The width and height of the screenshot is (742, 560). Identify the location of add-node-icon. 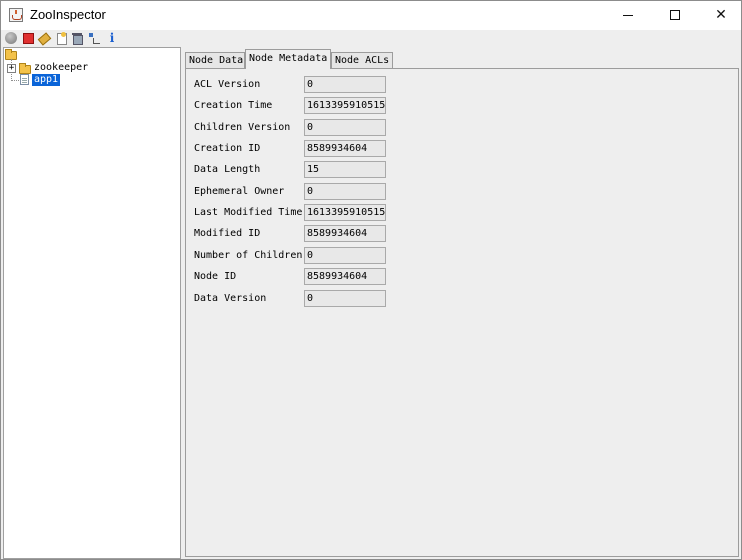
(61, 38).